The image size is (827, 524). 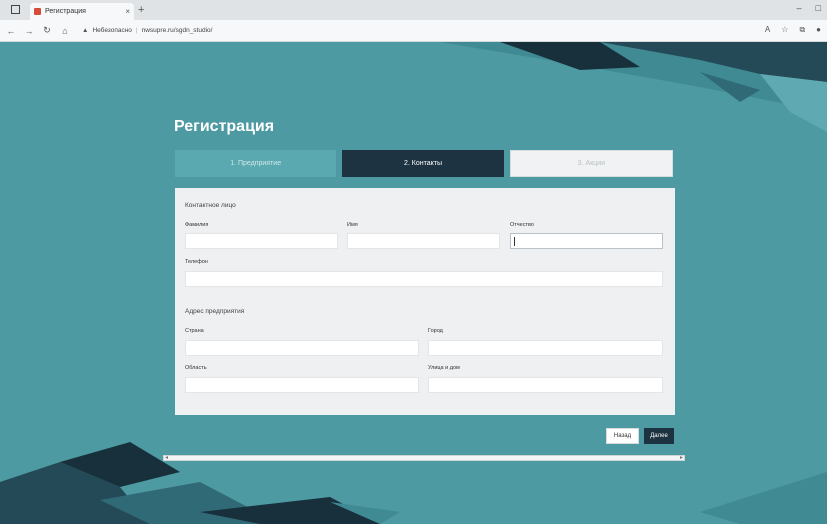 I want to click on forward-arrow-icon: →, so click(x=29, y=31).